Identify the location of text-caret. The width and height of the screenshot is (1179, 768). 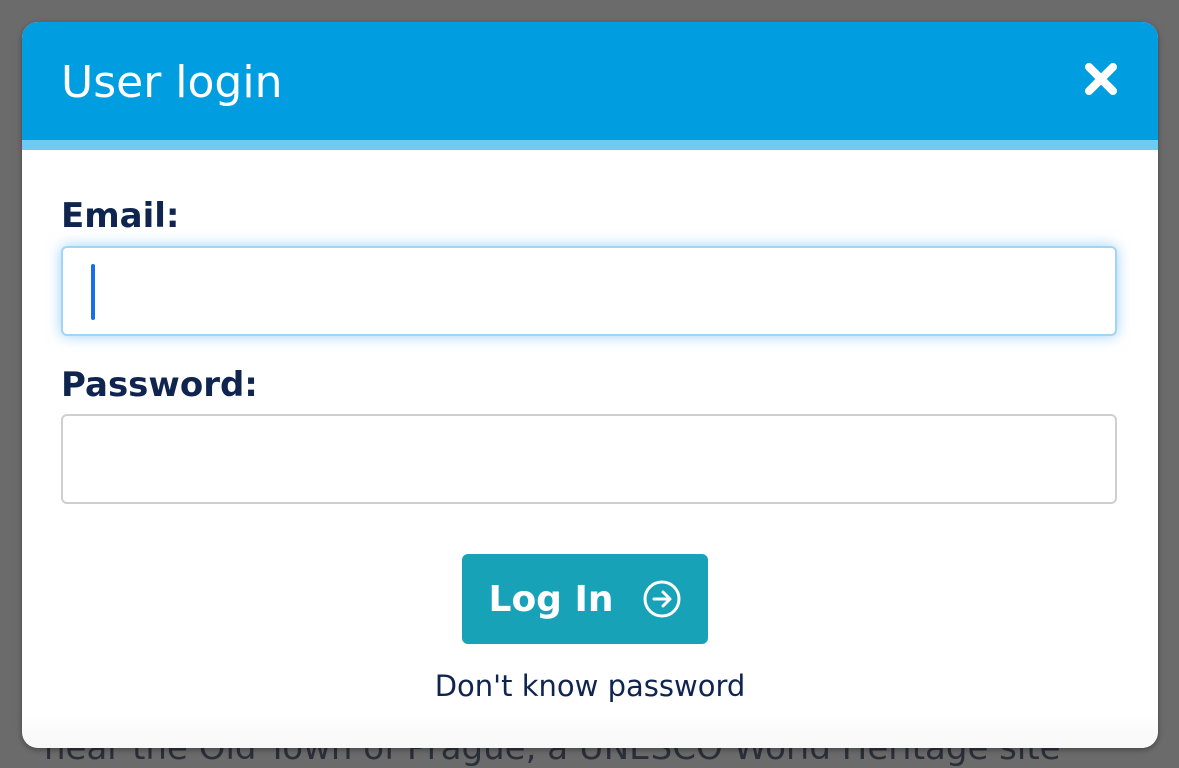
(93, 292).